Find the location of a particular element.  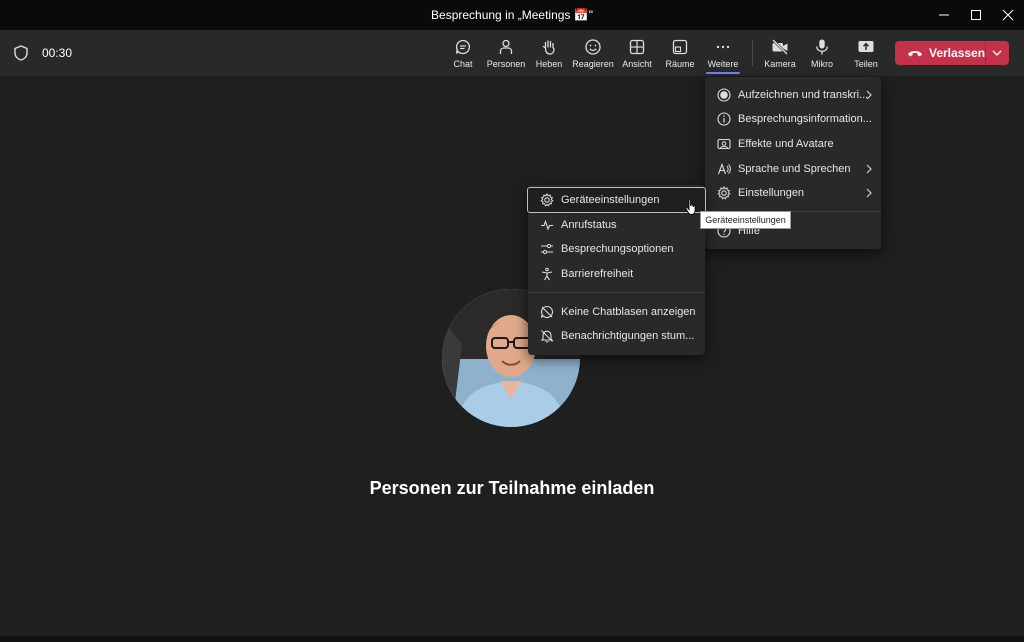

shield-icon is located at coordinates (21, 53).